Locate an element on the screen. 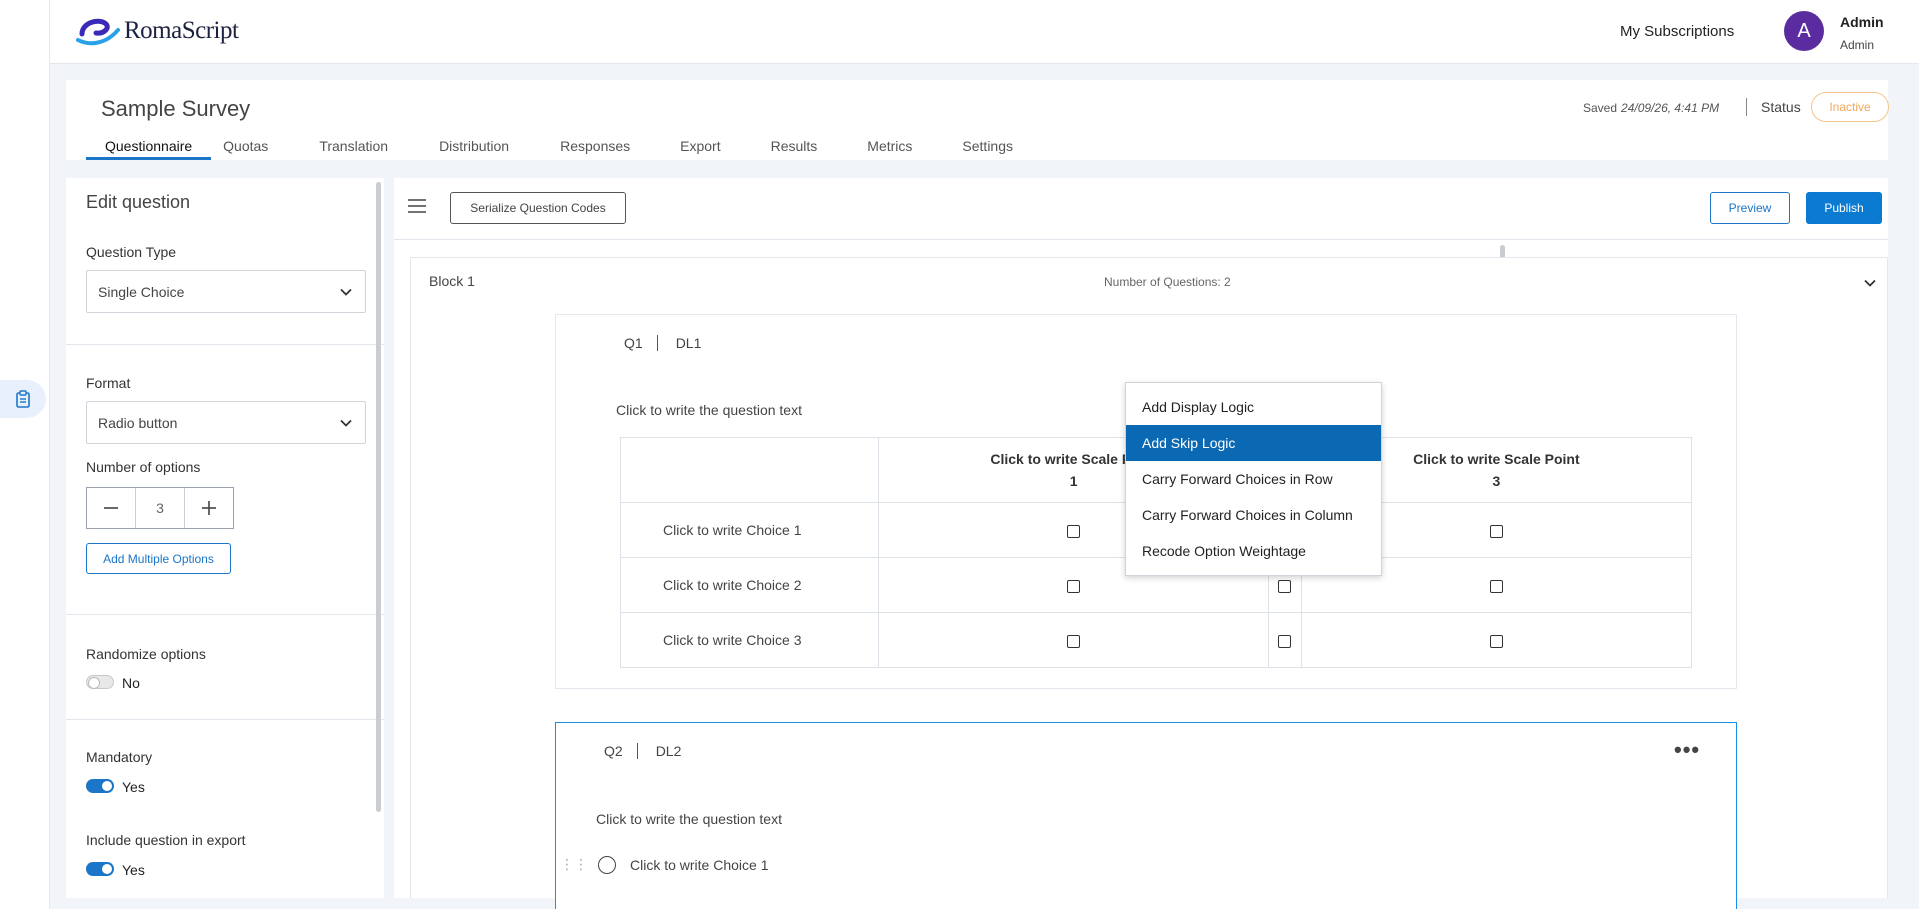 The height and width of the screenshot is (909, 1919). header-divider is located at coordinates (1746, 107).